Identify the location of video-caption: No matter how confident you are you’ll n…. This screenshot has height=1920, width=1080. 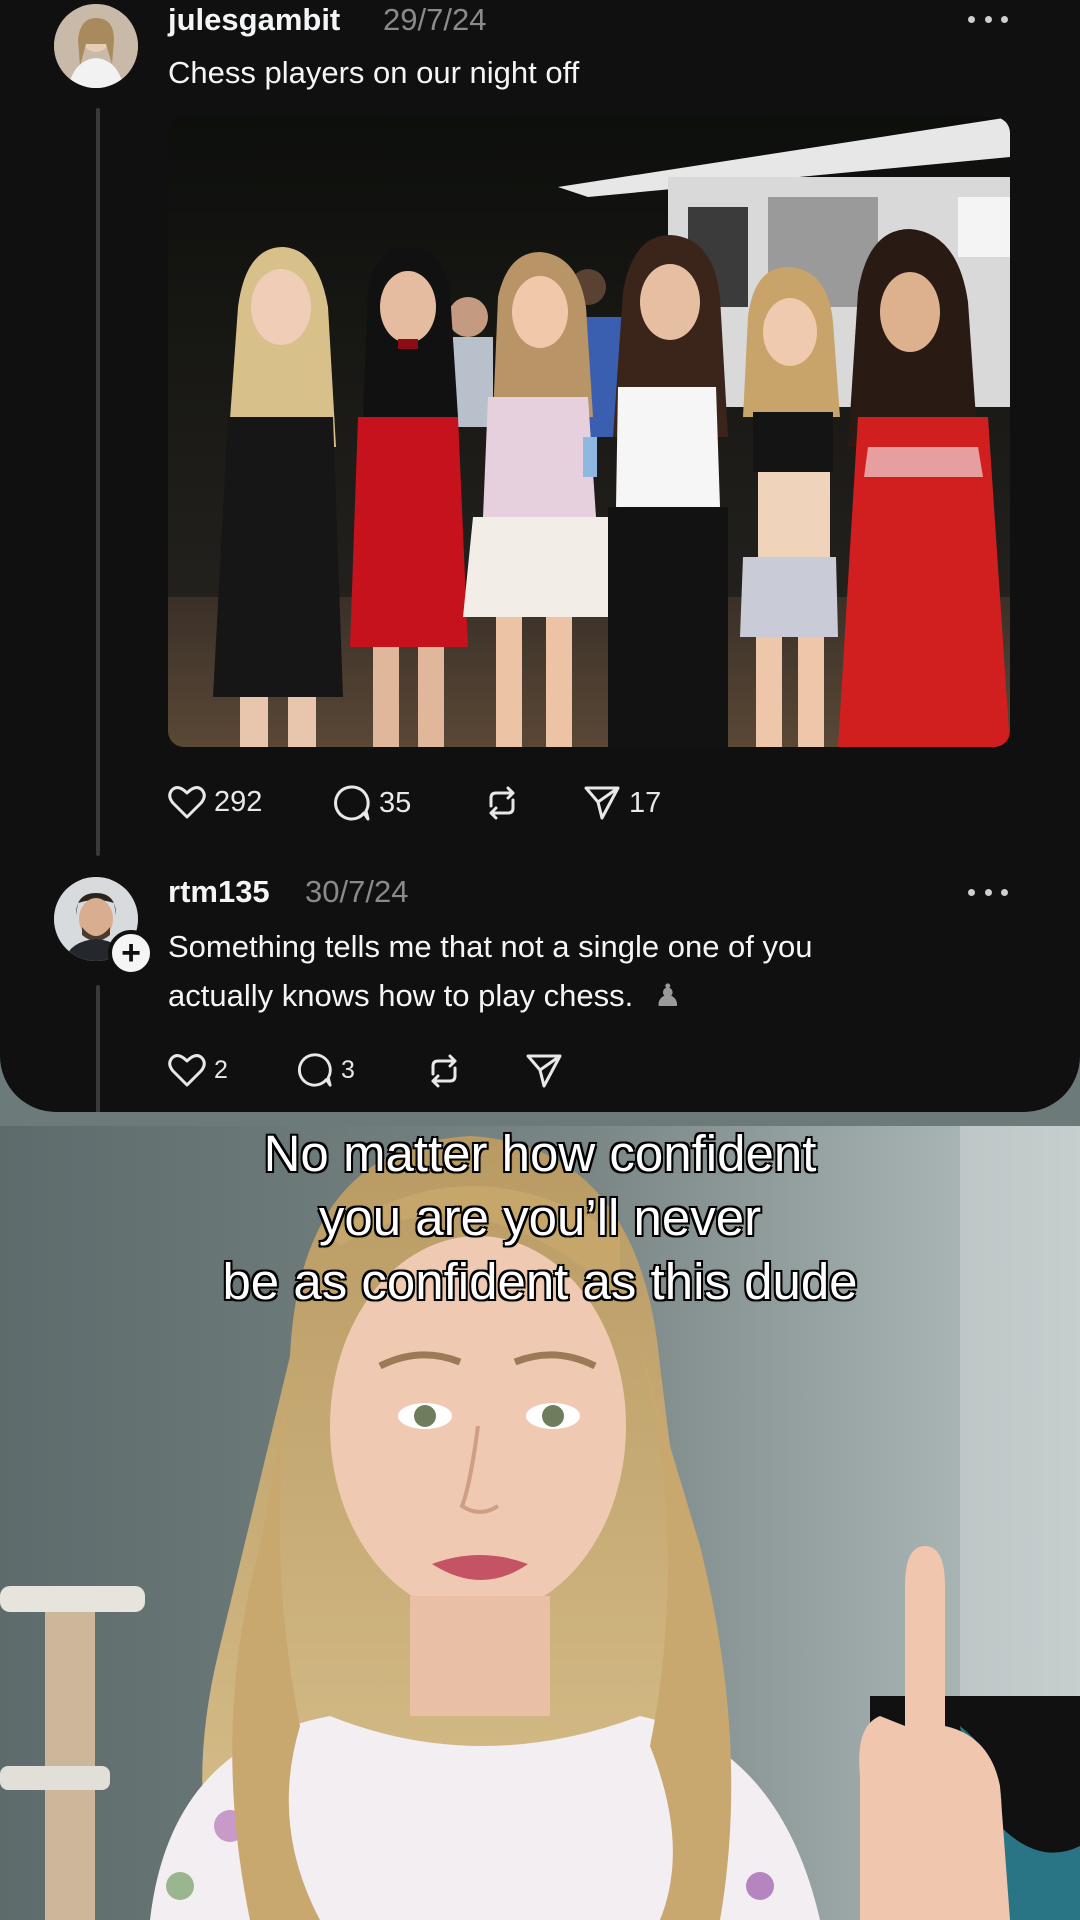
(540, 1218).